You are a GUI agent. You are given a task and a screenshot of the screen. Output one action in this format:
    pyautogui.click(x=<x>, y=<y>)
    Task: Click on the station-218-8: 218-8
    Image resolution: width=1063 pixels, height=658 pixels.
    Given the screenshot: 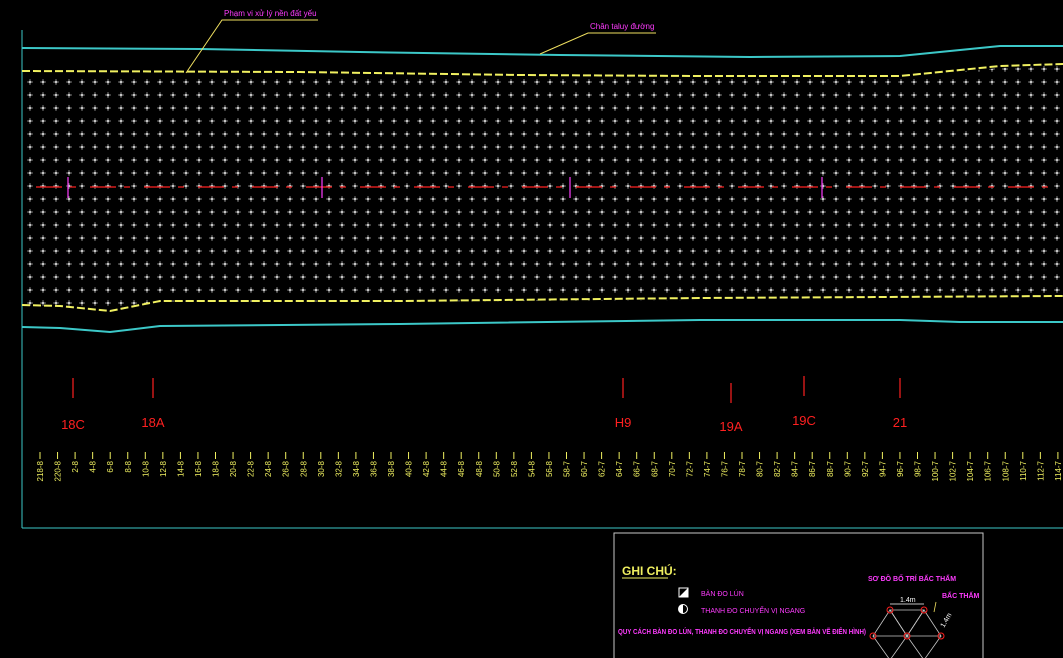 What is the action you would take?
    pyautogui.click(x=40, y=466)
    